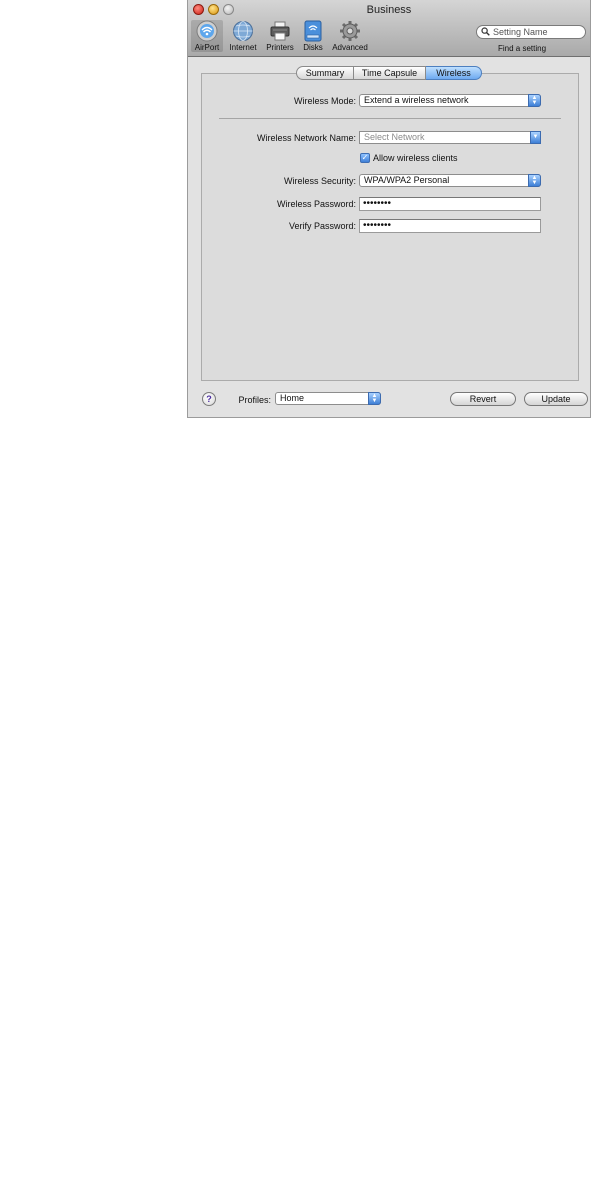  I want to click on profiles-label: Profiles:, so click(254, 400).